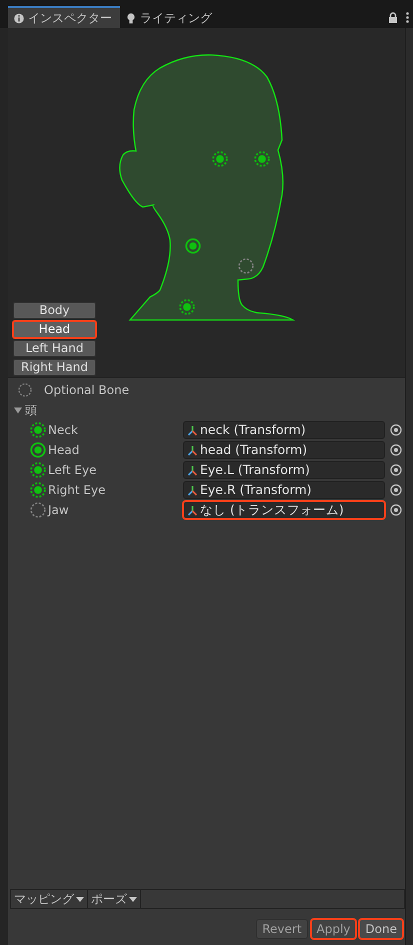 The width and height of the screenshot is (413, 945). Describe the element at coordinates (54, 348) in the screenshot. I see `body-part-button: Left Hand` at that location.